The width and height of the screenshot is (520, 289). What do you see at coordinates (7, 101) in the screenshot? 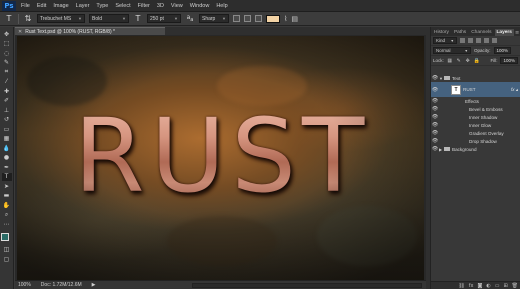
I see `brush-tool-icon: ✐` at bounding box center [7, 101].